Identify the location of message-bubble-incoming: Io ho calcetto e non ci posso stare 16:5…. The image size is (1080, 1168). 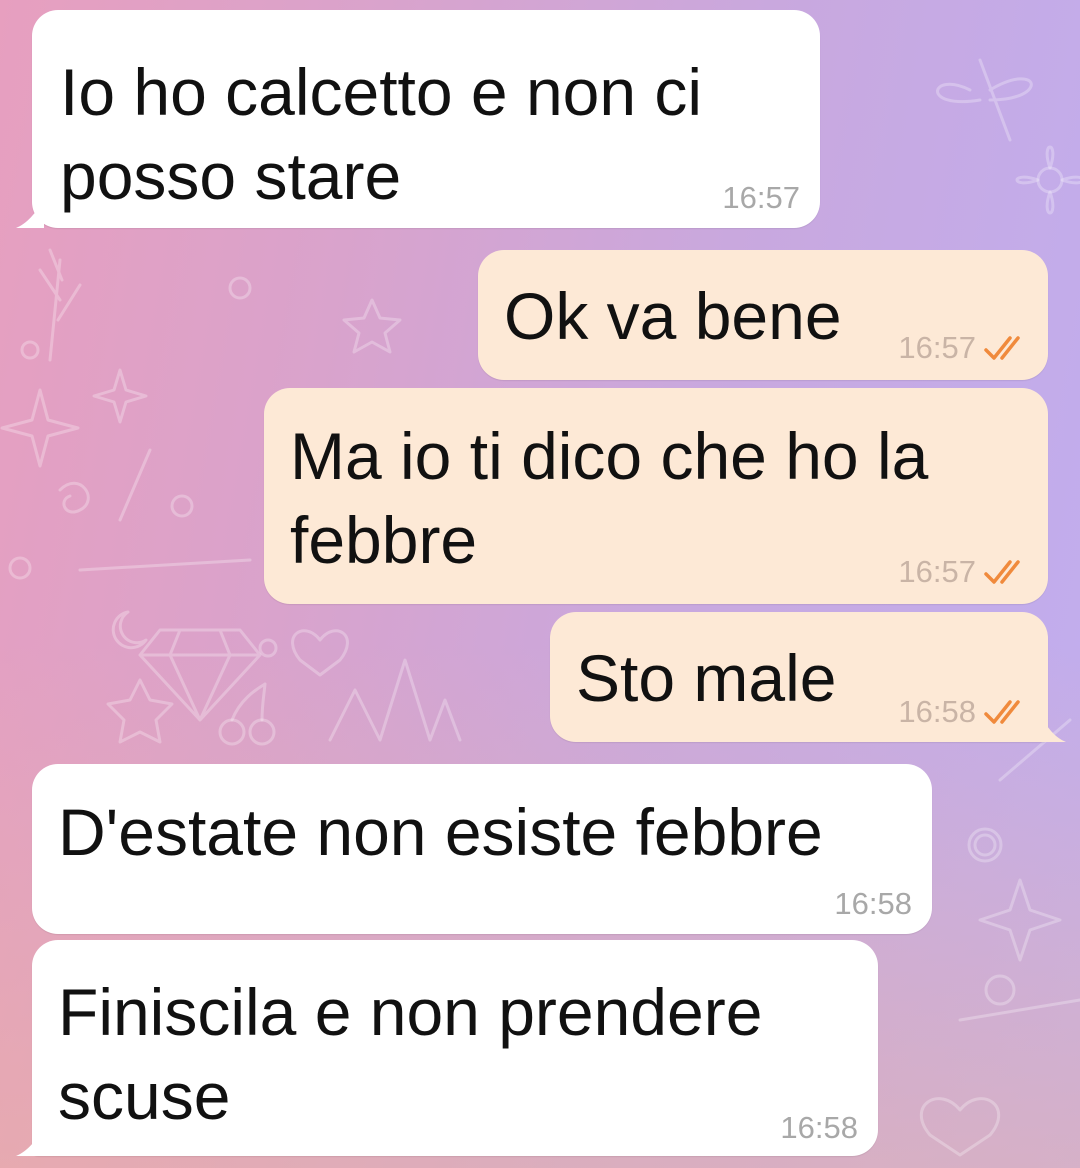
(426, 119).